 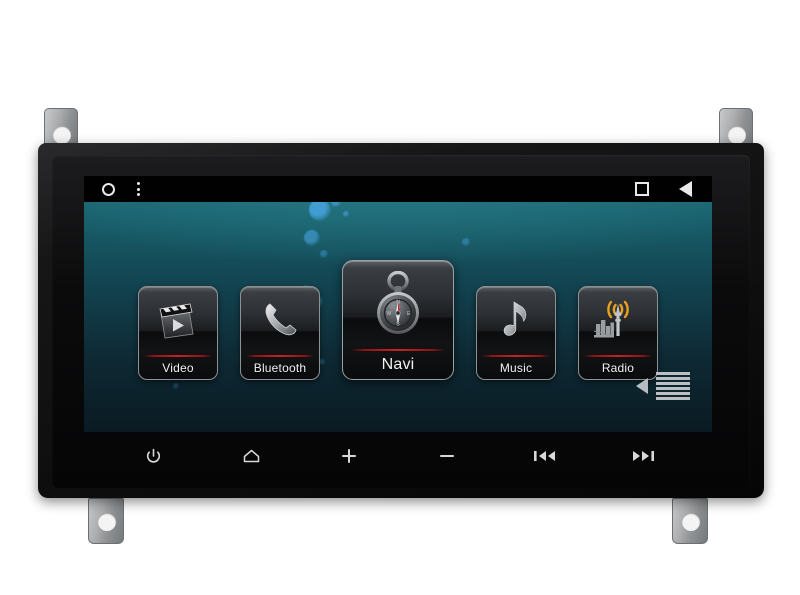 I want to click on recents-circle-icon, so click(x=108, y=189).